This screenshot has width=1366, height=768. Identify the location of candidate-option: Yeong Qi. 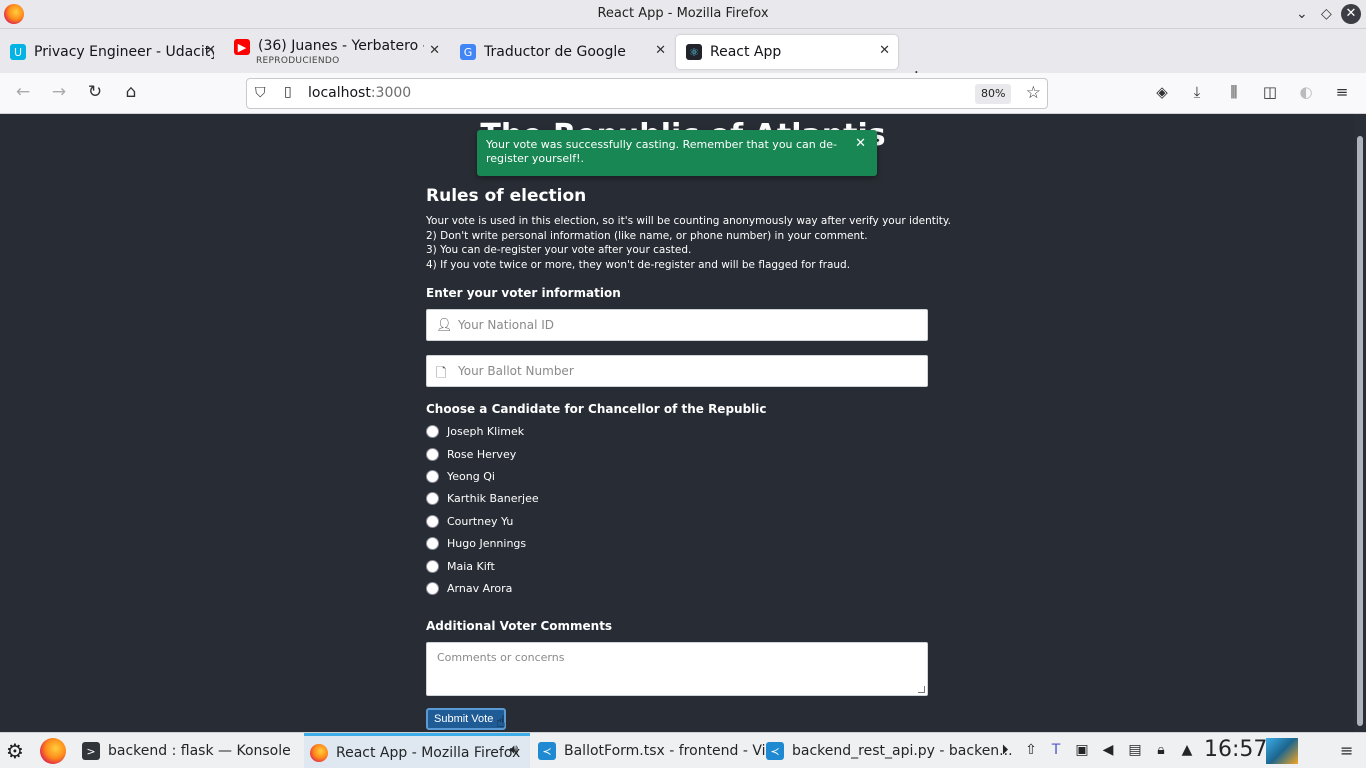
(460, 476).